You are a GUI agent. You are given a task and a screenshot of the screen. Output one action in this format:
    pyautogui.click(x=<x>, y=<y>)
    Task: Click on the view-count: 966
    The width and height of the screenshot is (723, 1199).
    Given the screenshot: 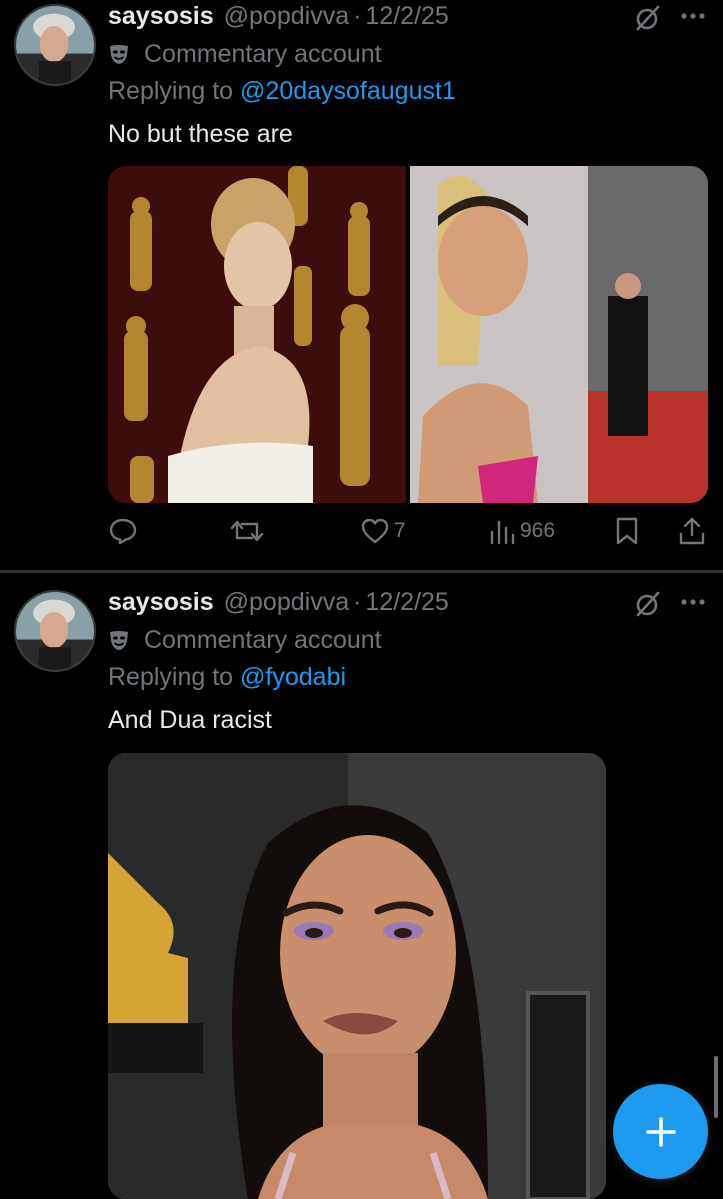 What is the action you would take?
    pyautogui.click(x=538, y=530)
    